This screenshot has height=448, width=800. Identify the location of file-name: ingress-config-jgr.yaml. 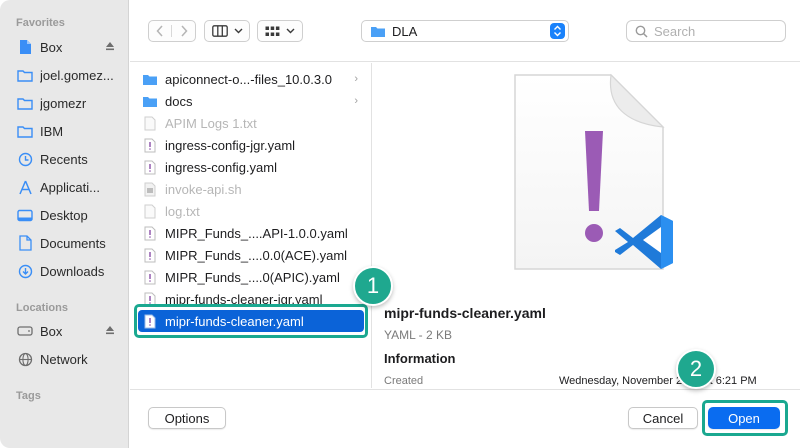
(230, 145).